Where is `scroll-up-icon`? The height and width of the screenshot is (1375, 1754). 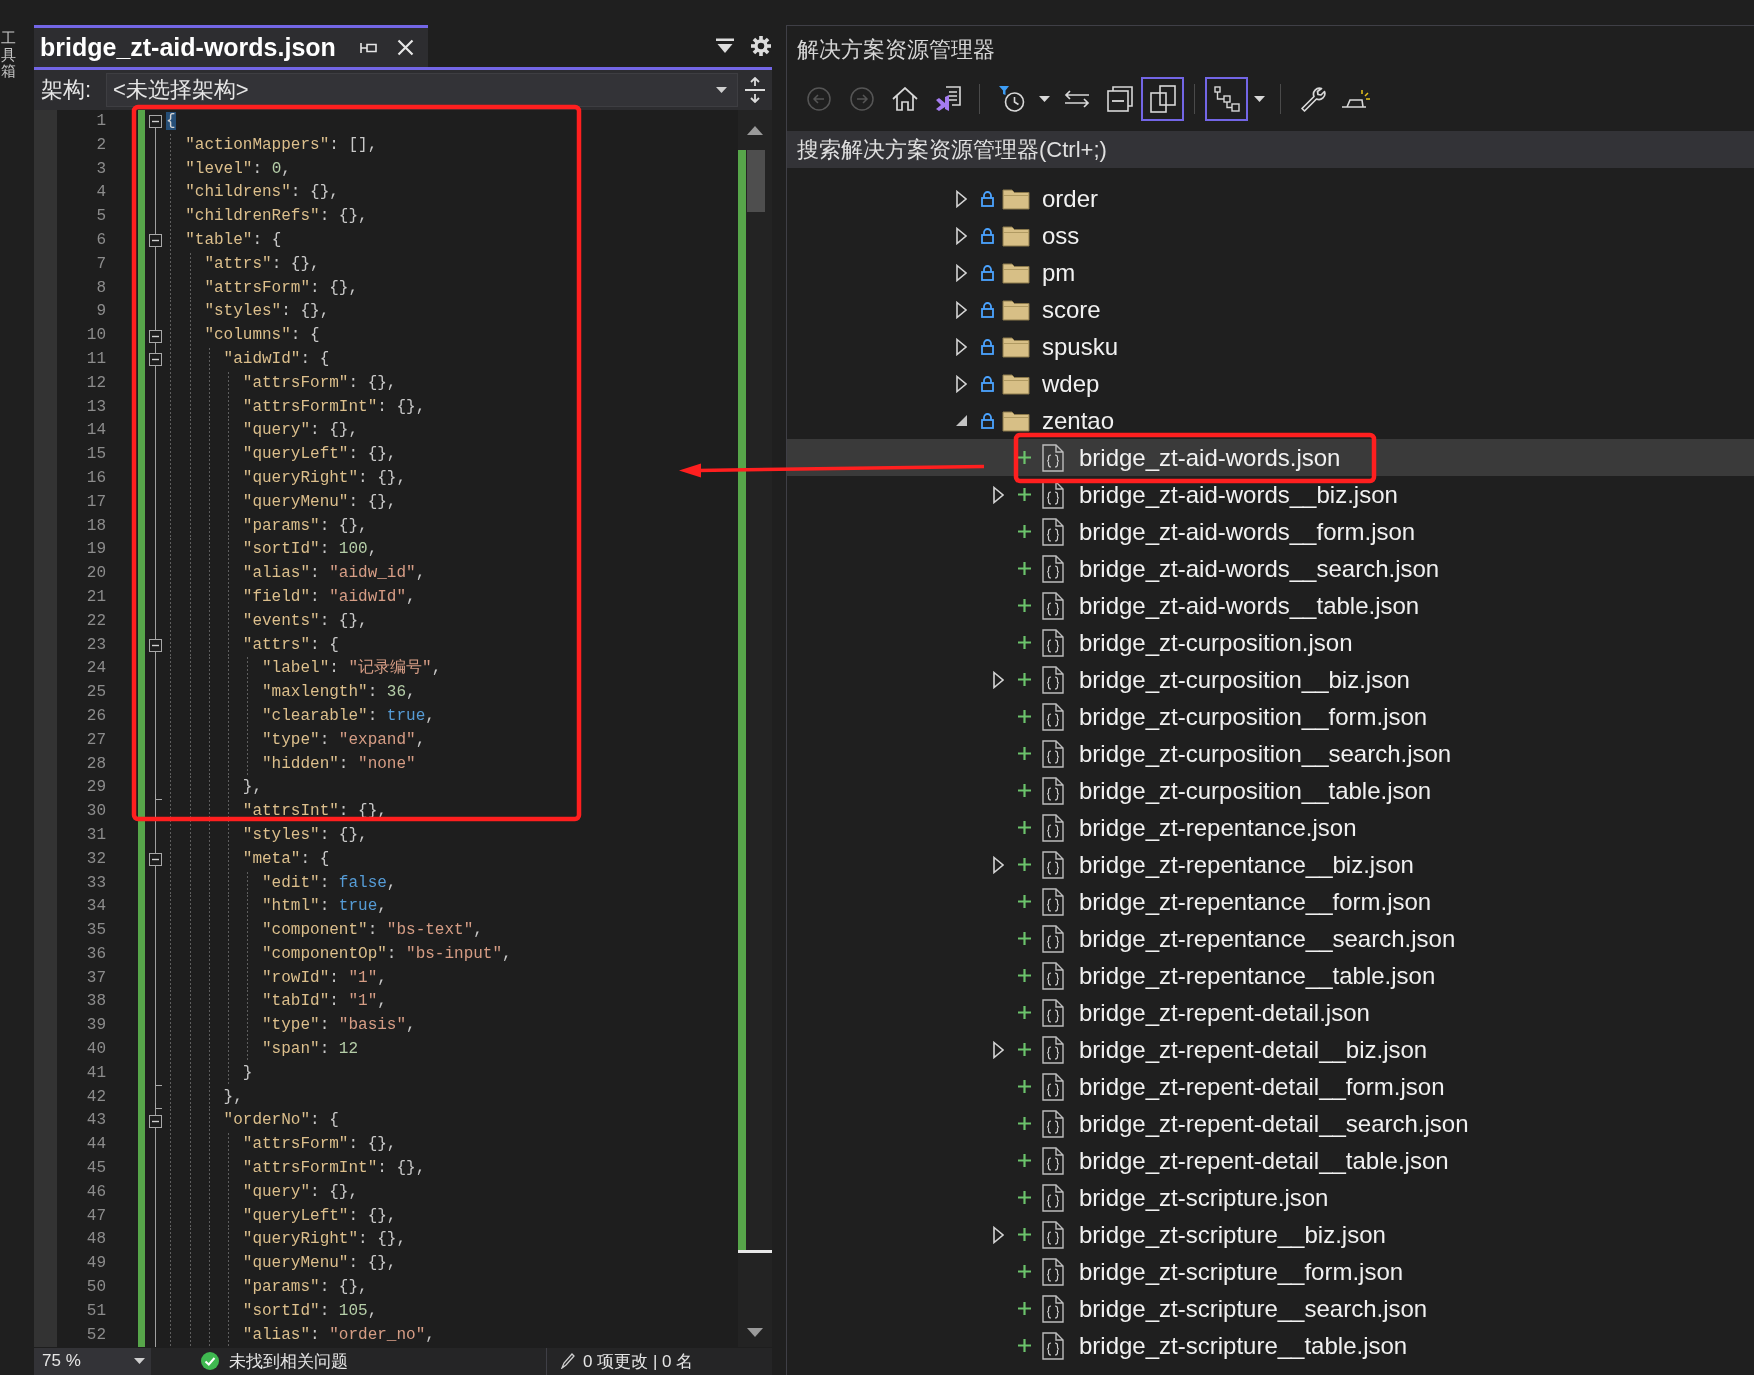
scroll-up-icon is located at coordinates (755, 130).